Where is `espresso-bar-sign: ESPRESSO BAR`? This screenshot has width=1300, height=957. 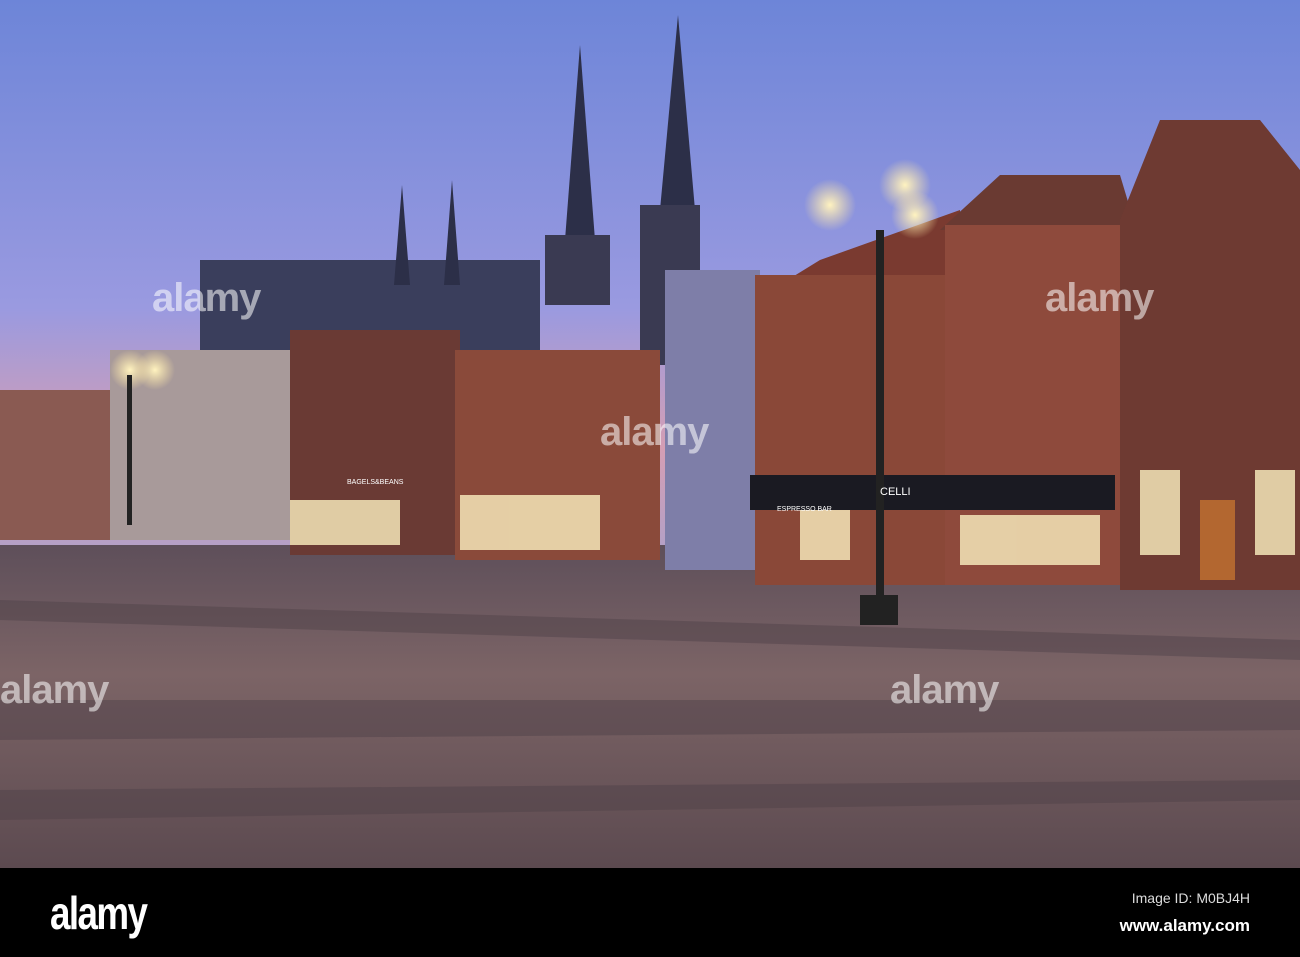 espresso-bar-sign: ESPRESSO BAR is located at coordinates (804, 509).